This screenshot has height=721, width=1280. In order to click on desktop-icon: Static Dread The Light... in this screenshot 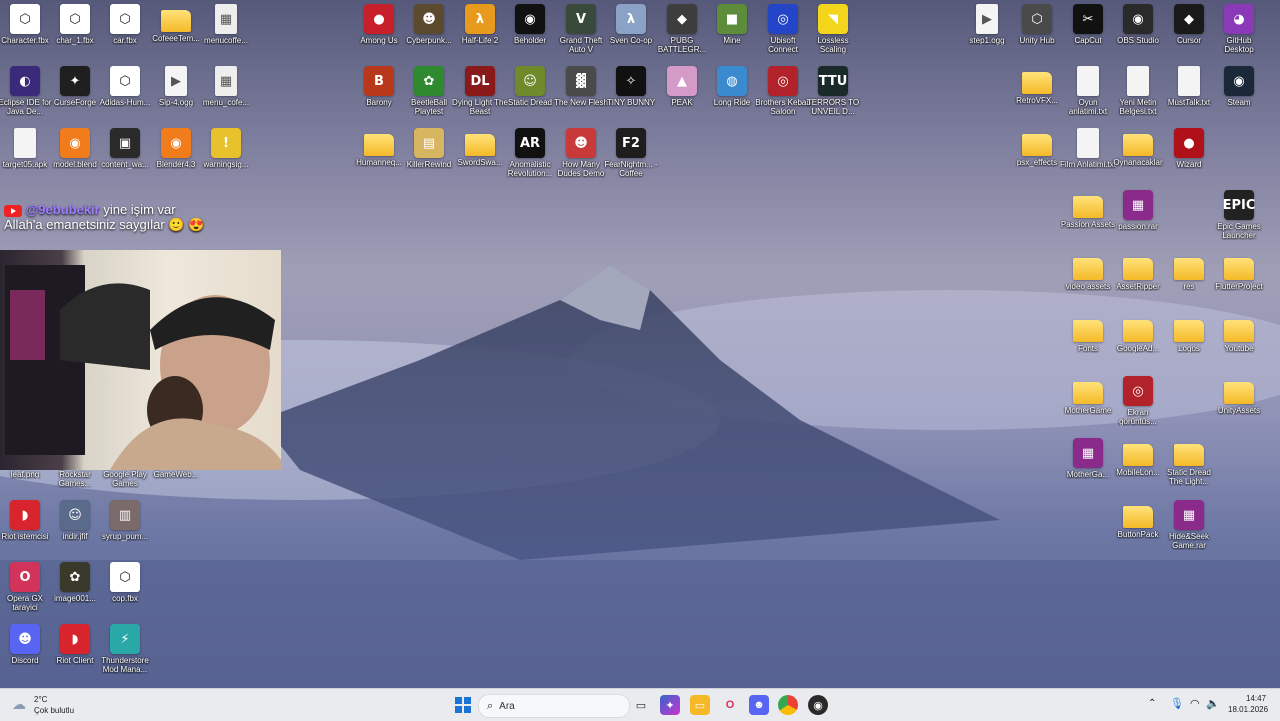, I will do `click(1189, 464)`.